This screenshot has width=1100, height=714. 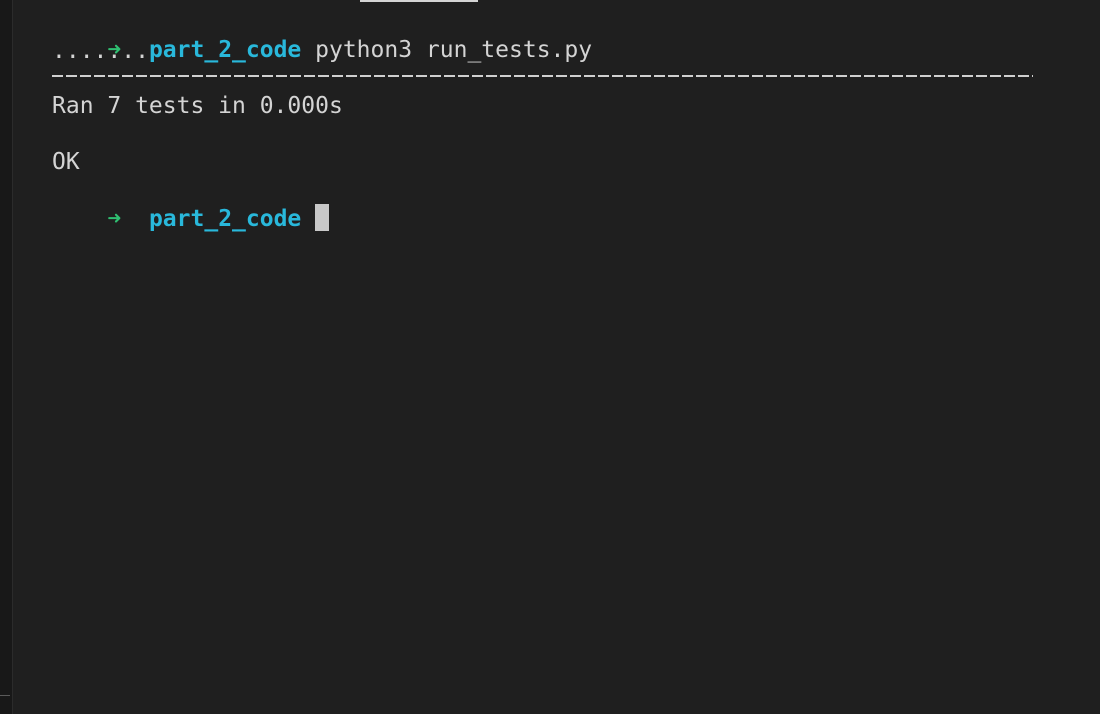 What do you see at coordinates (6, 357) in the screenshot?
I see `side-panel-edge` at bounding box center [6, 357].